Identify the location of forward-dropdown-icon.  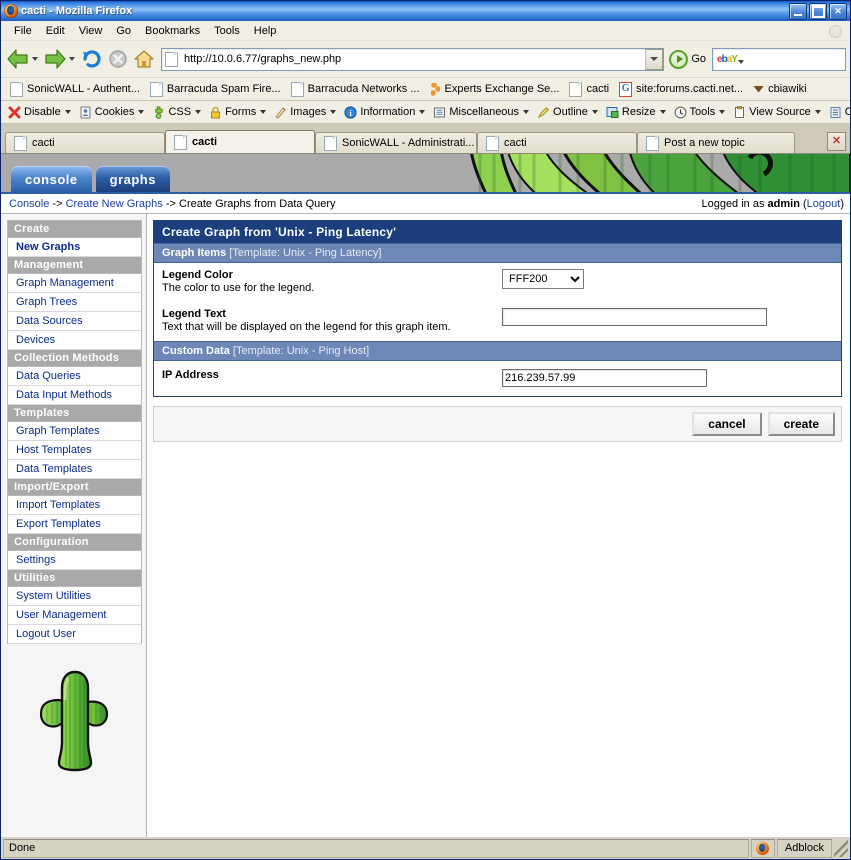
(72, 59).